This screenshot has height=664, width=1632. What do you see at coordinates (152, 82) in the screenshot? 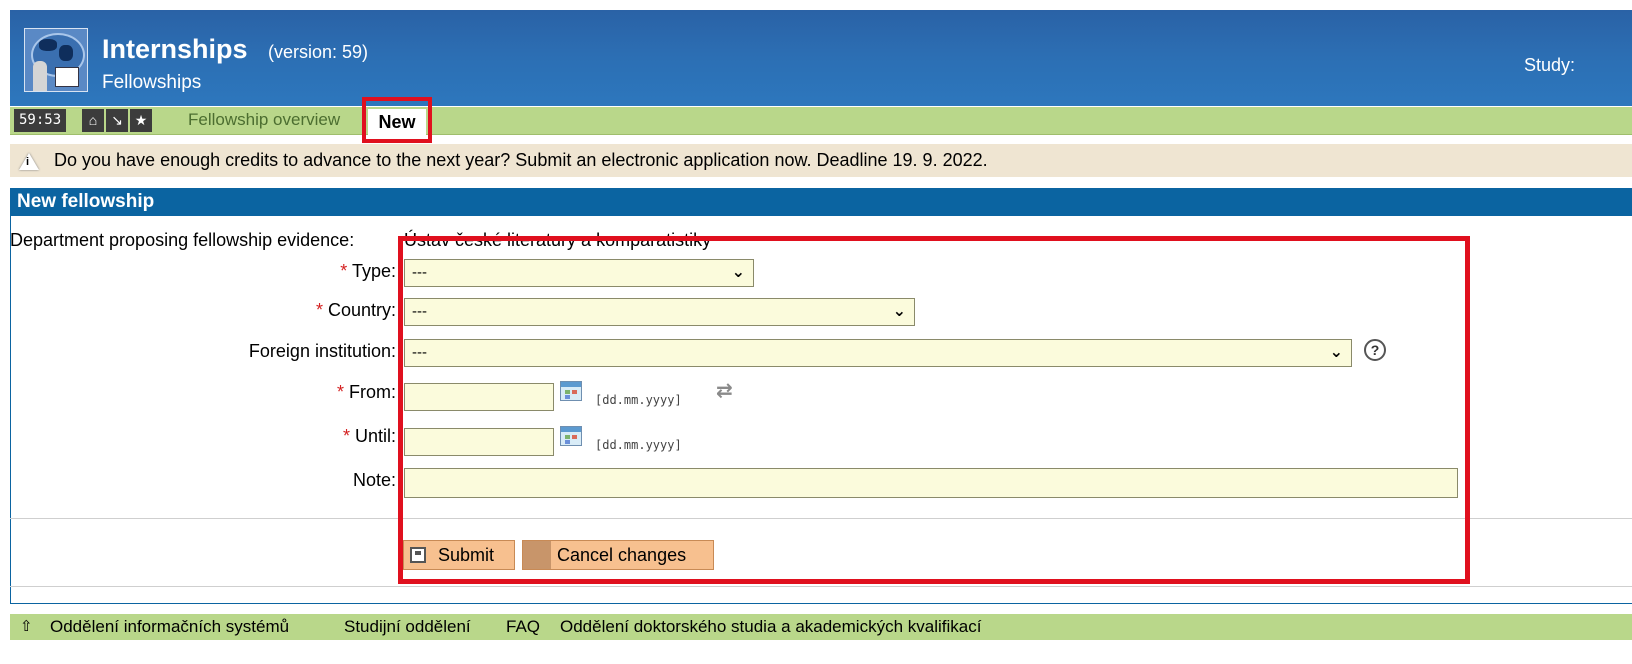
I see `app-subtitle: Fellowships` at bounding box center [152, 82].